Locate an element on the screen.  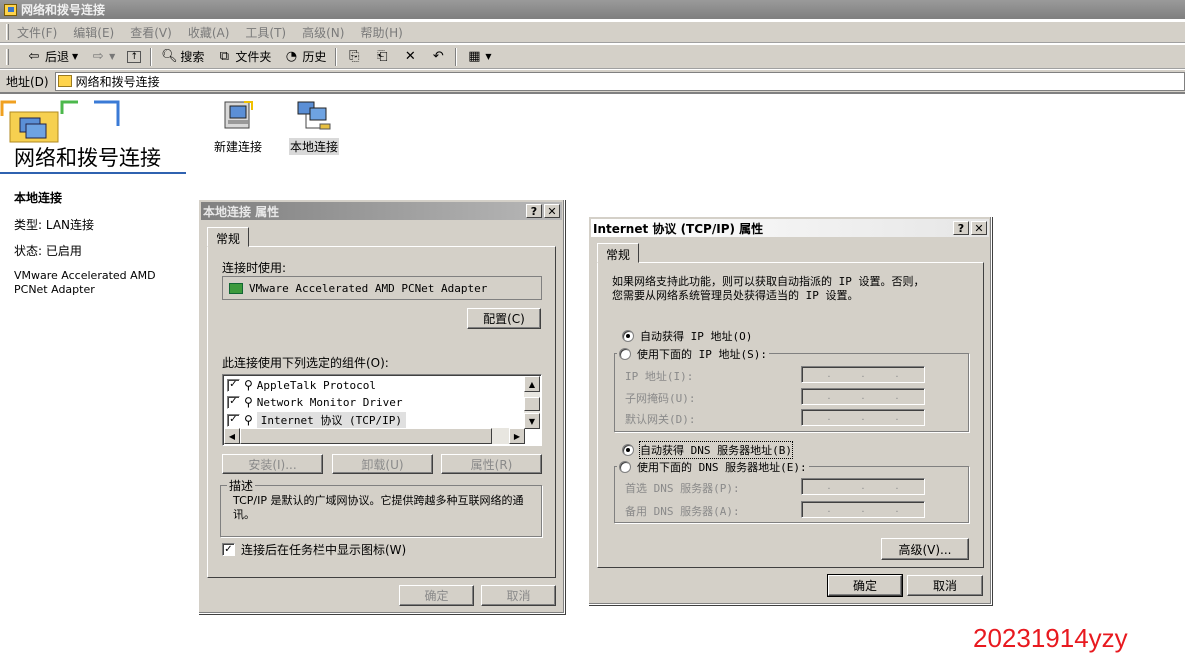
scroll-up-icon: ▲ is located at coordinates (532, 384).